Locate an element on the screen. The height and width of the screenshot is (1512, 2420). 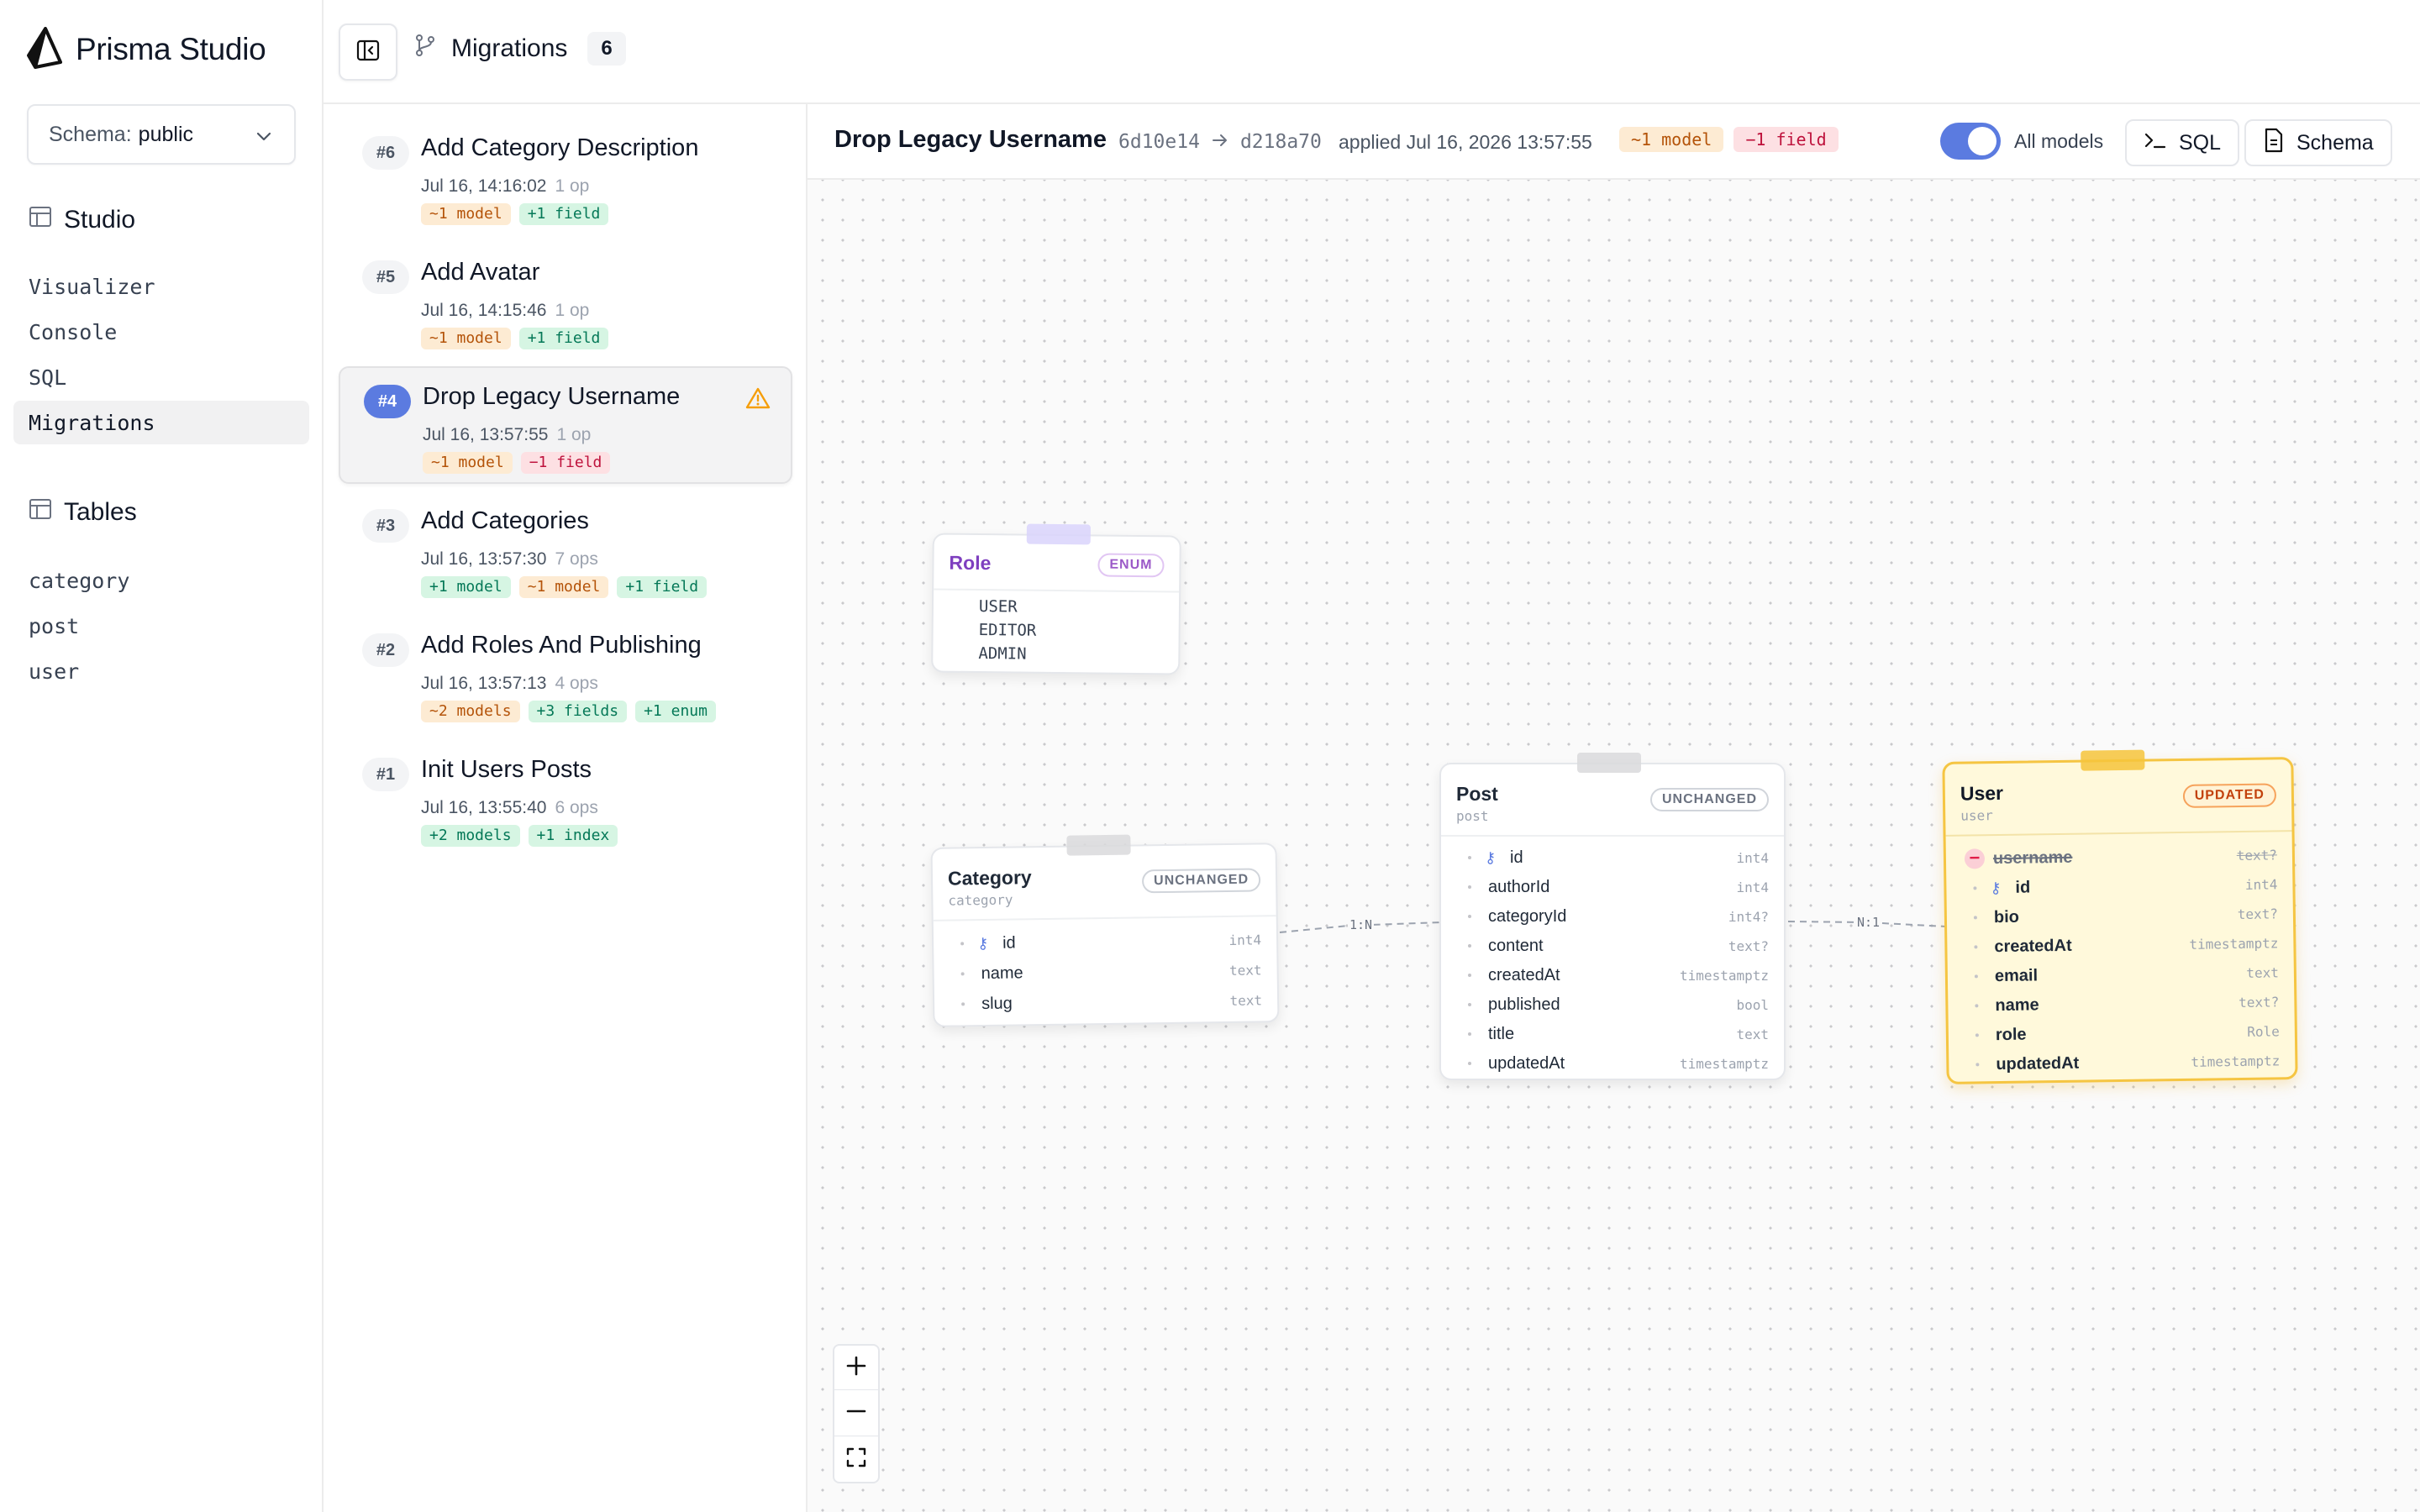
status-badge: UPDATED is located at coordinates (2229, 795).